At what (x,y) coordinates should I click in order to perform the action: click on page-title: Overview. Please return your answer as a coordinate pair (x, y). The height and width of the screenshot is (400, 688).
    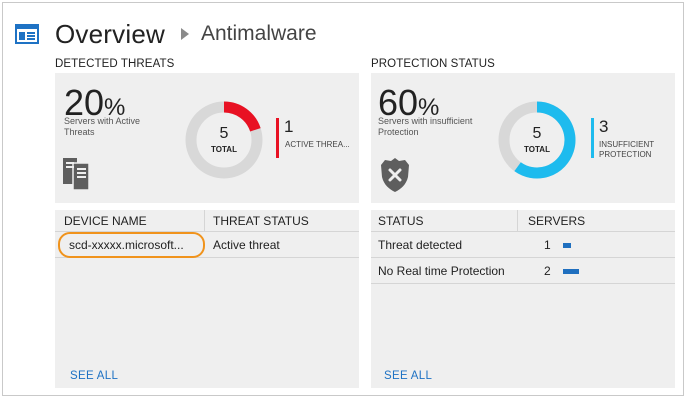
    Looking at the image, I should click on (110, 33).